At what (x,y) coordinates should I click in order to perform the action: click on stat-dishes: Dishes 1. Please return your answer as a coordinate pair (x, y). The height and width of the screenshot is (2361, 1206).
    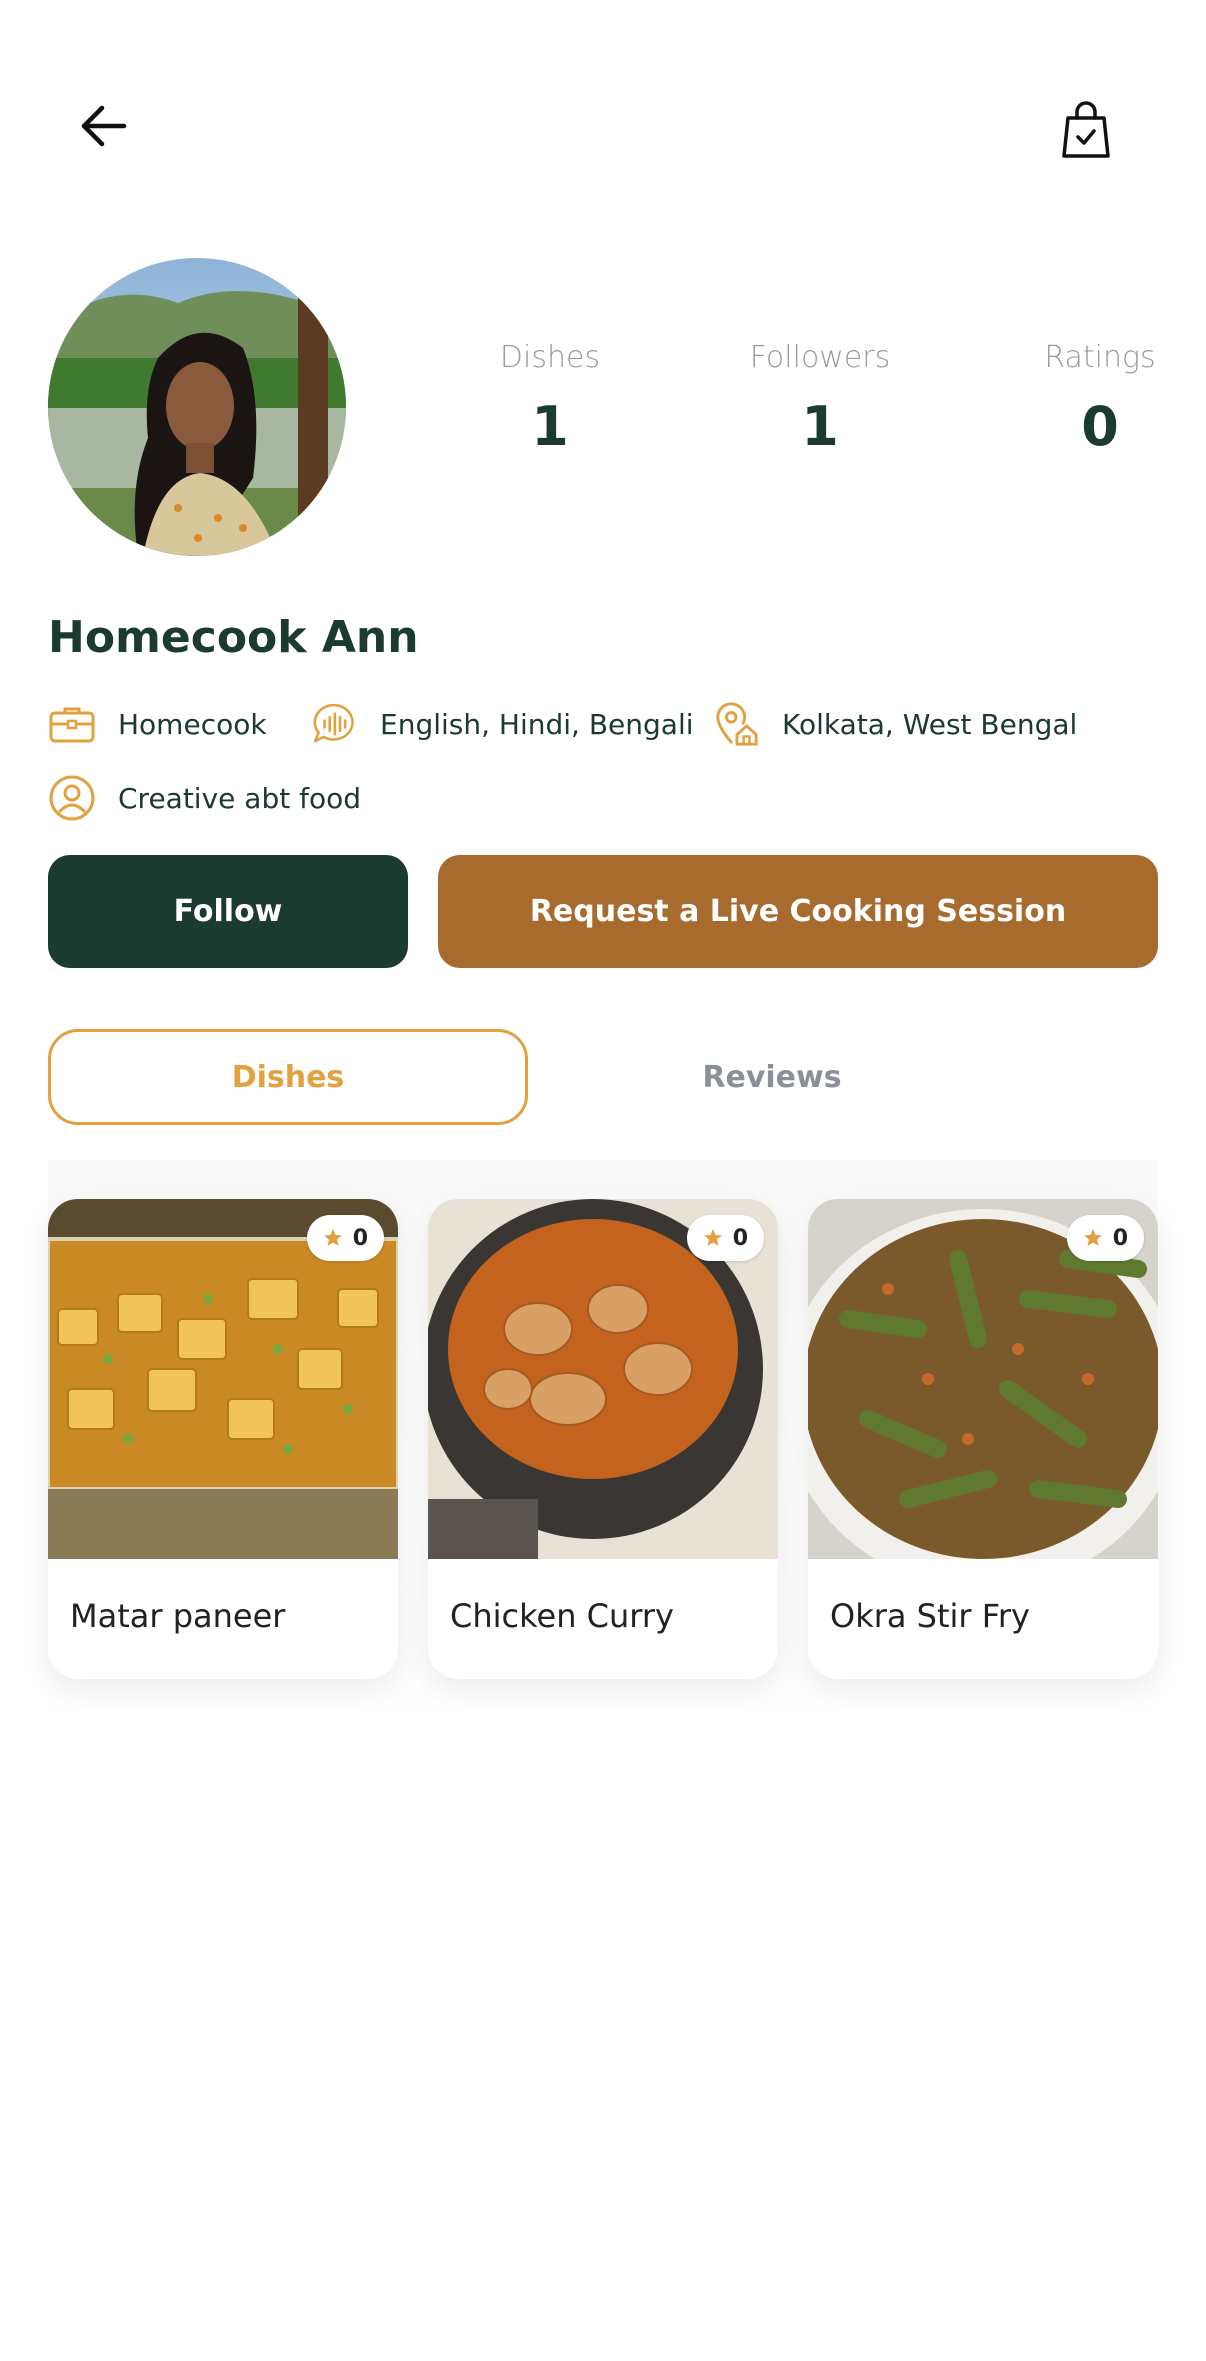
    Looking at the image, I should click on (550, 399).